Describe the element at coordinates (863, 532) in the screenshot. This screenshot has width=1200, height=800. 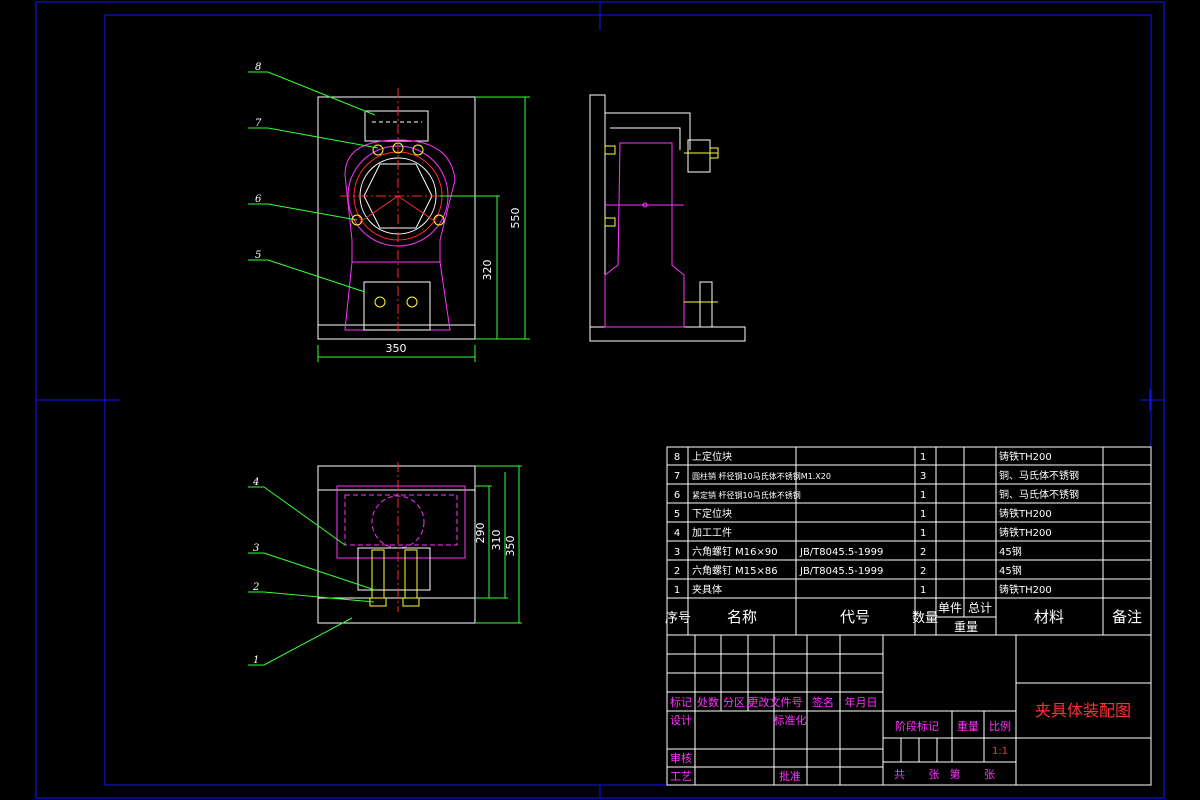
I see `bom-row: 4 加工工件 1 铸铁TH200` at that location.